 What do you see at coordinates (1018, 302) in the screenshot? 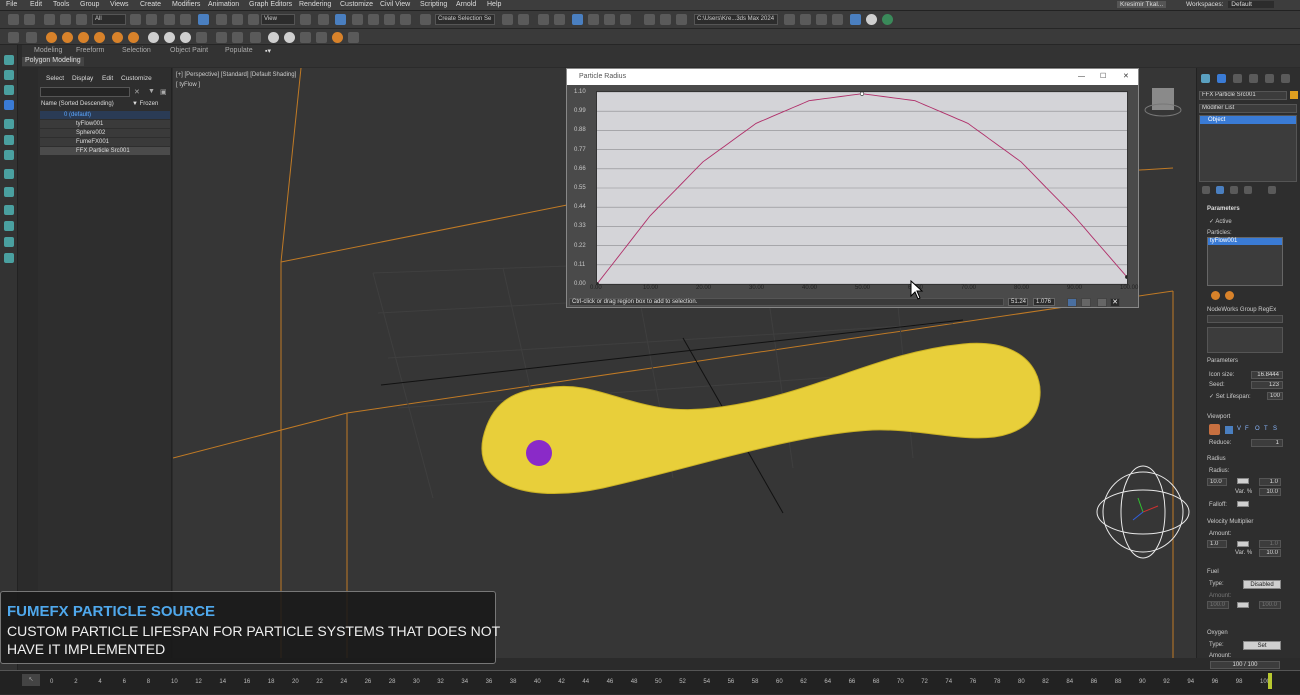
I see `x-value-field: 51.24` at bounding box center [1018, 302].